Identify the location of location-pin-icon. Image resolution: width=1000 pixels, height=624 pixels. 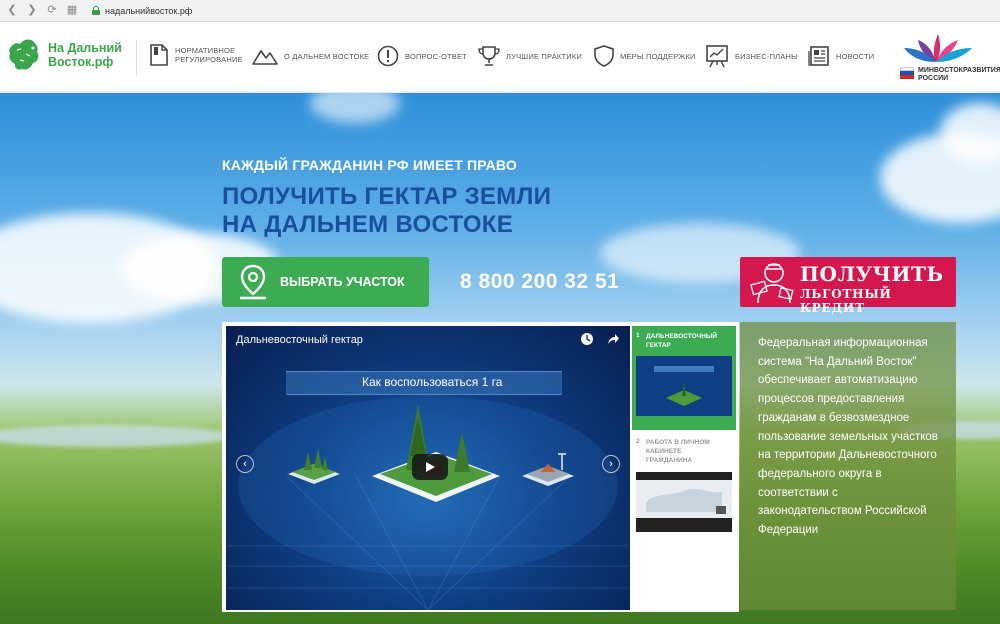
(253, 282).